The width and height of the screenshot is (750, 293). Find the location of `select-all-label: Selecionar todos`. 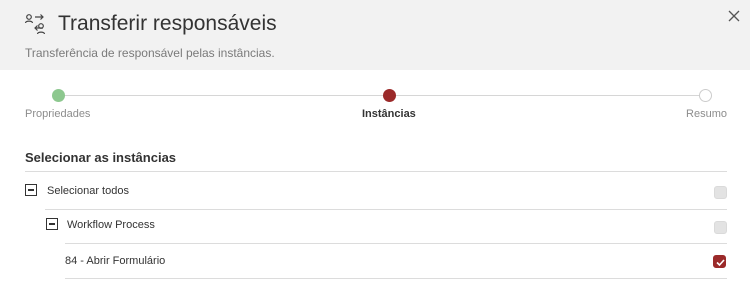

select-all-label: Selecionar todos is located at coordinates (88, 191).